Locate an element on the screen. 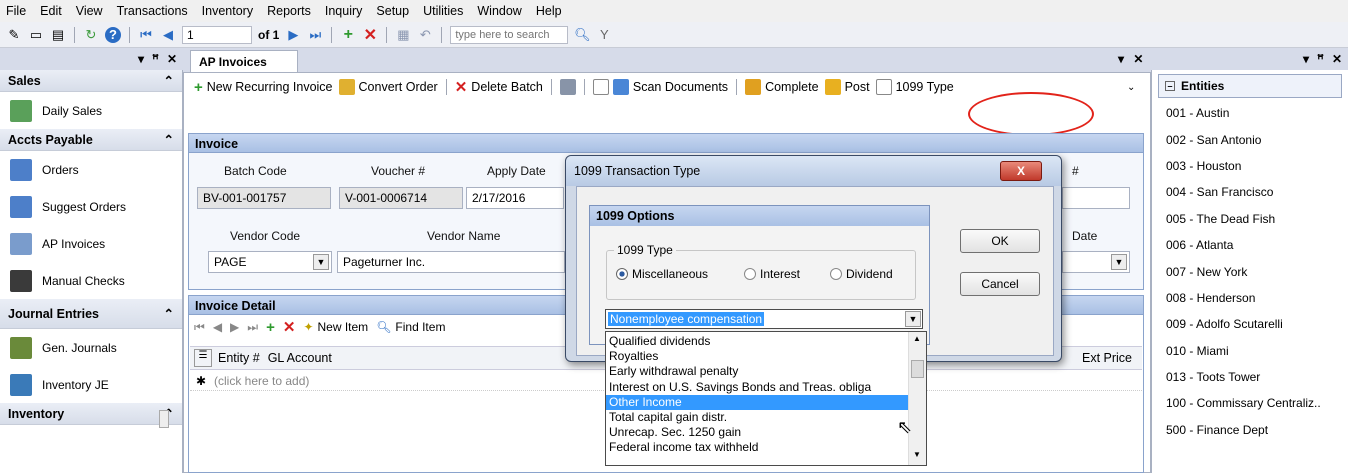 This screenshot has height=473, width=1348. delete-batch-button: ✕ Delete Batch is located at coordinates (499, 87).